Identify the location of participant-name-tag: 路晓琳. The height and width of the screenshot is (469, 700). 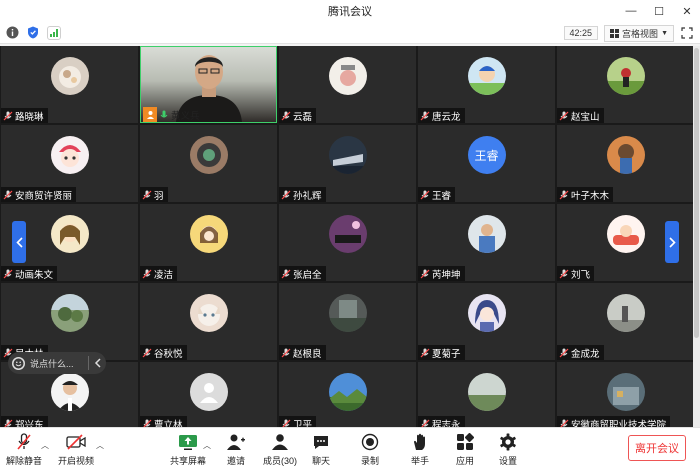
(24, 115).